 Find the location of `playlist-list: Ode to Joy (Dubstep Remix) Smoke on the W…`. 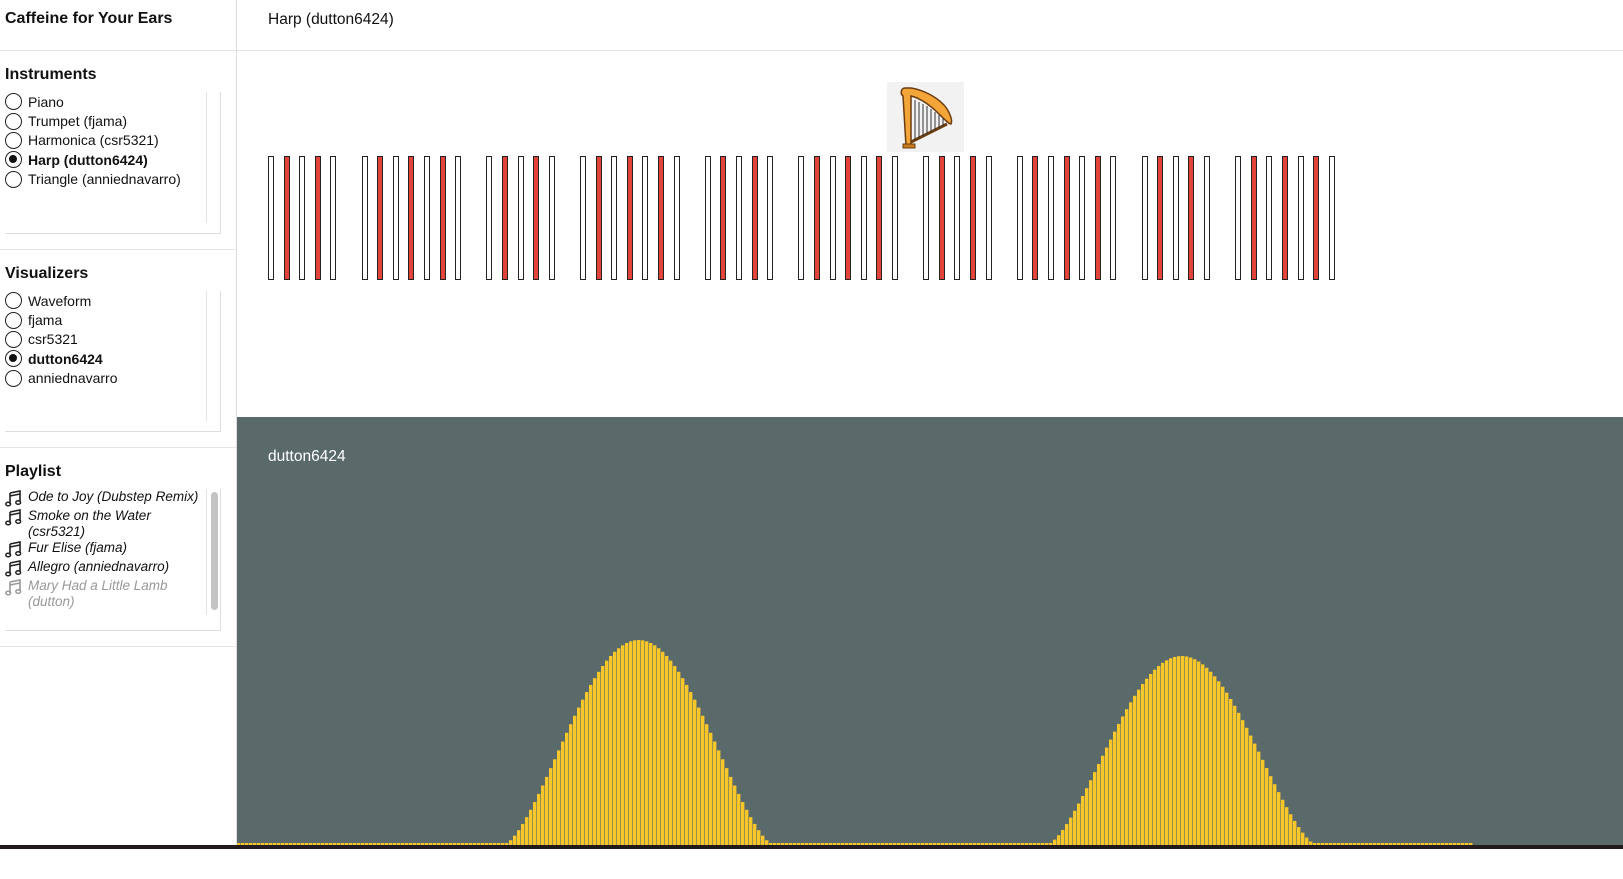

playlist-list: Ode to Joy (Dubstep Remix) Smoke on the W… is located at coordinates (113, 560).